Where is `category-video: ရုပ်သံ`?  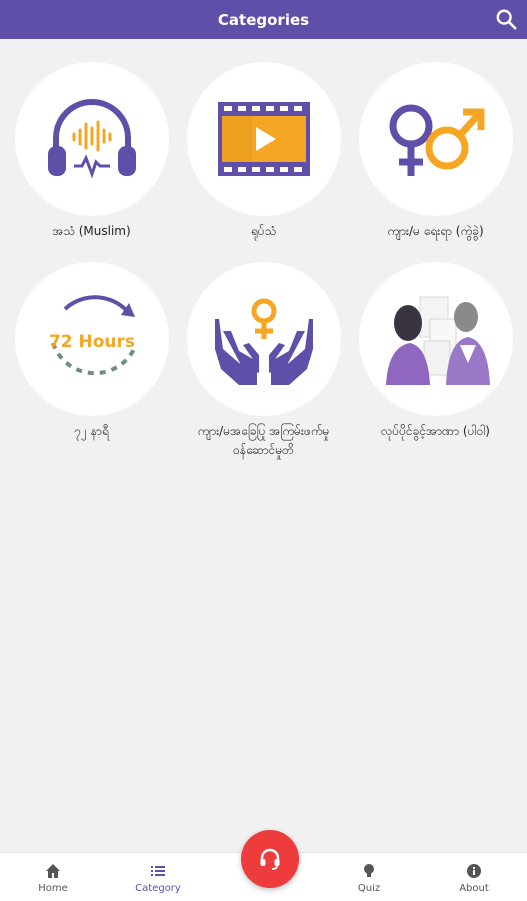
category-video: ရုပ်သံ is located at coordinates (263, 151).